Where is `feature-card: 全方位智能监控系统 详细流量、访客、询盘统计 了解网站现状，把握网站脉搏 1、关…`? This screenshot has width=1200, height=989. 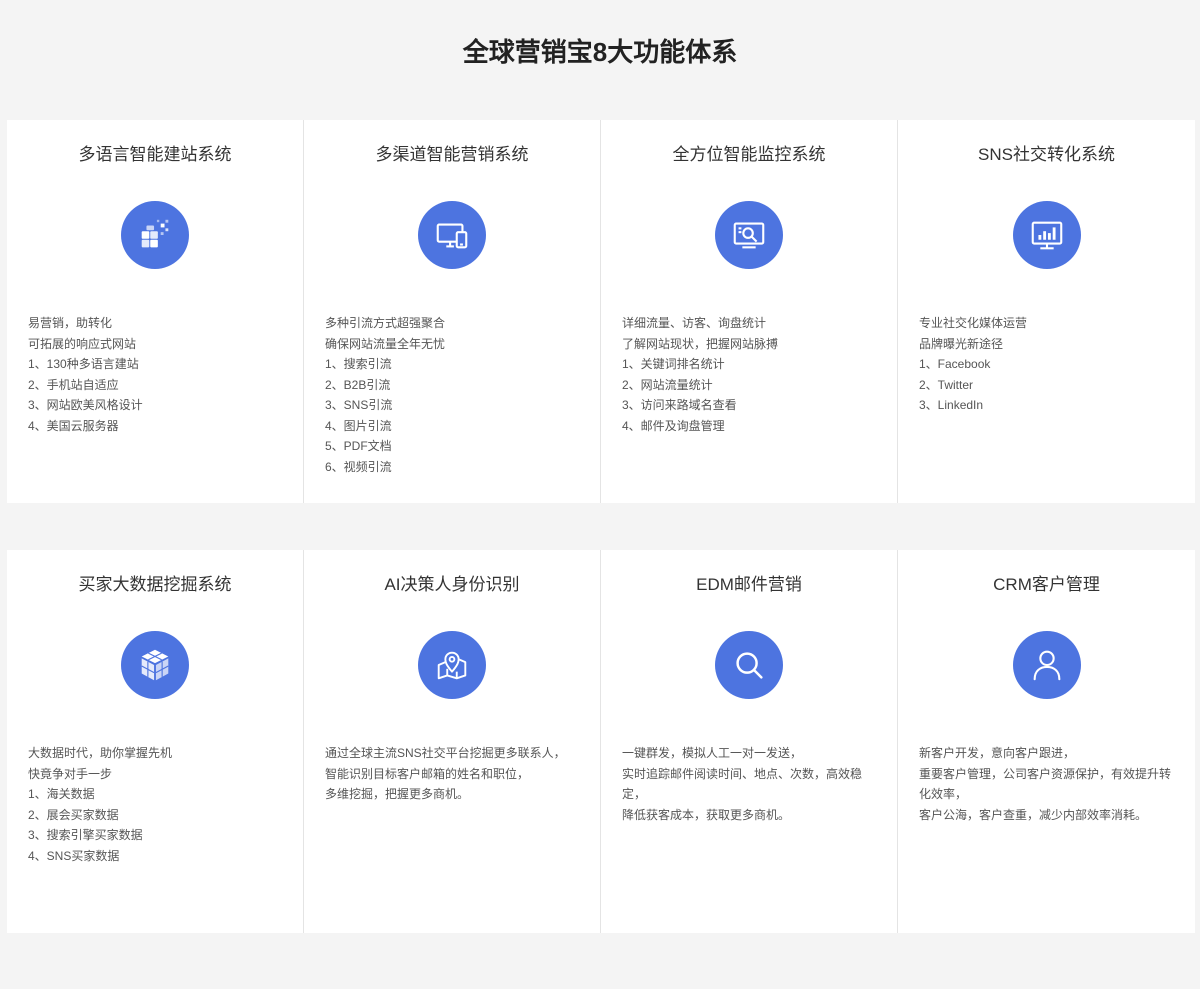 feature-card: 全方位智能监控系统 详细流量、访客、询盘统计 了解网站现状，把握网站脉搏 1、关… is located at coordinates (749, 311).